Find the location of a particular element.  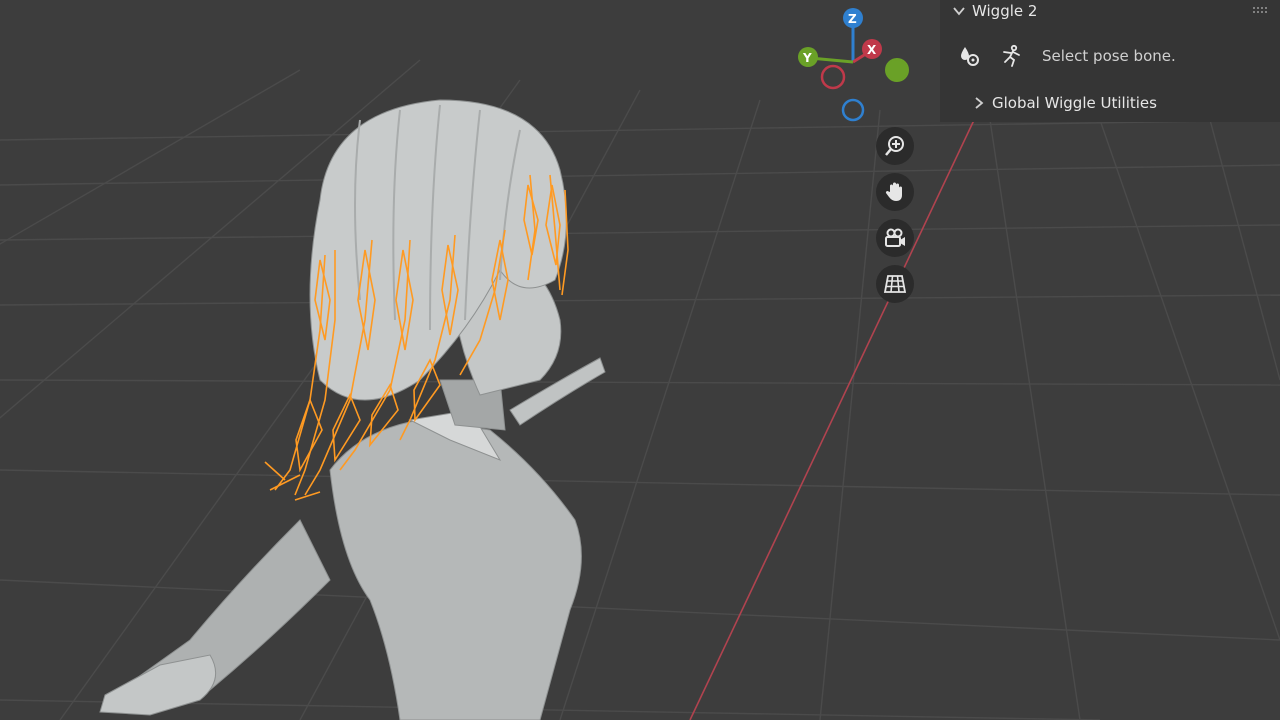

wiggle-scene-toggle is located at coordinates (969, 56).